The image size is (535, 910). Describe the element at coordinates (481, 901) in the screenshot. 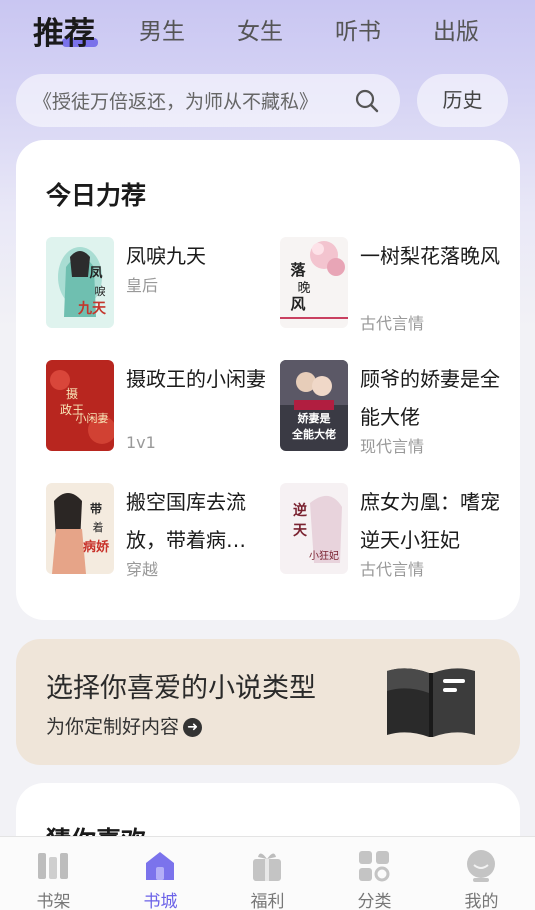

I see `nav-label: 我的` at that location.